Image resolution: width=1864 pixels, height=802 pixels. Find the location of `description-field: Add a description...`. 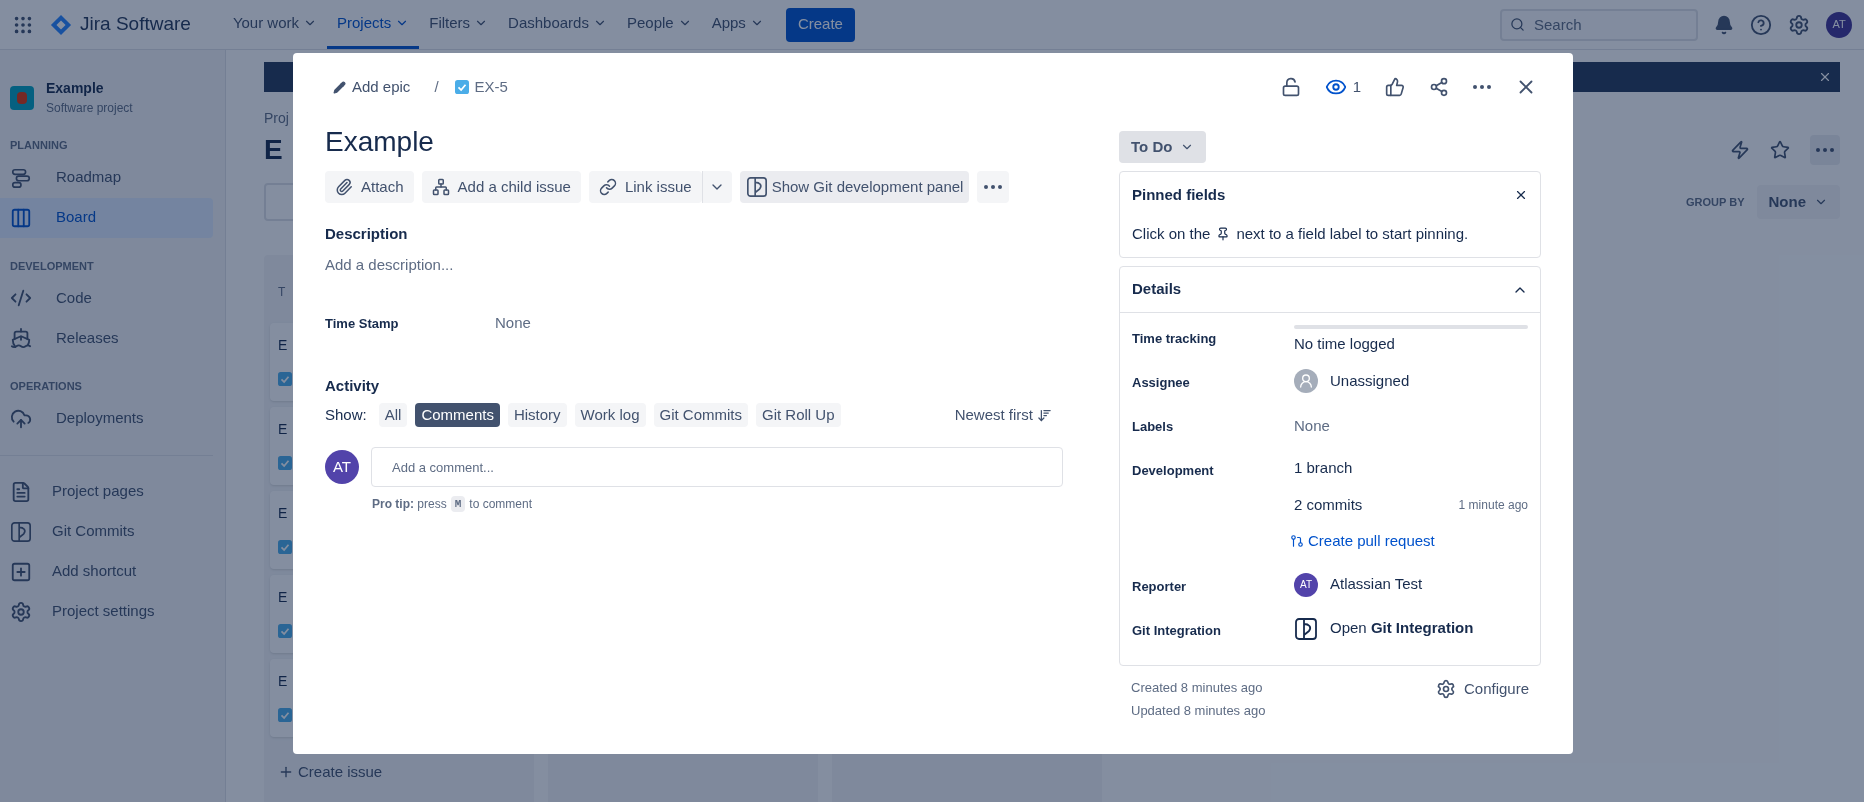

description-field: Add a description... is located at coordinates (694, 264).